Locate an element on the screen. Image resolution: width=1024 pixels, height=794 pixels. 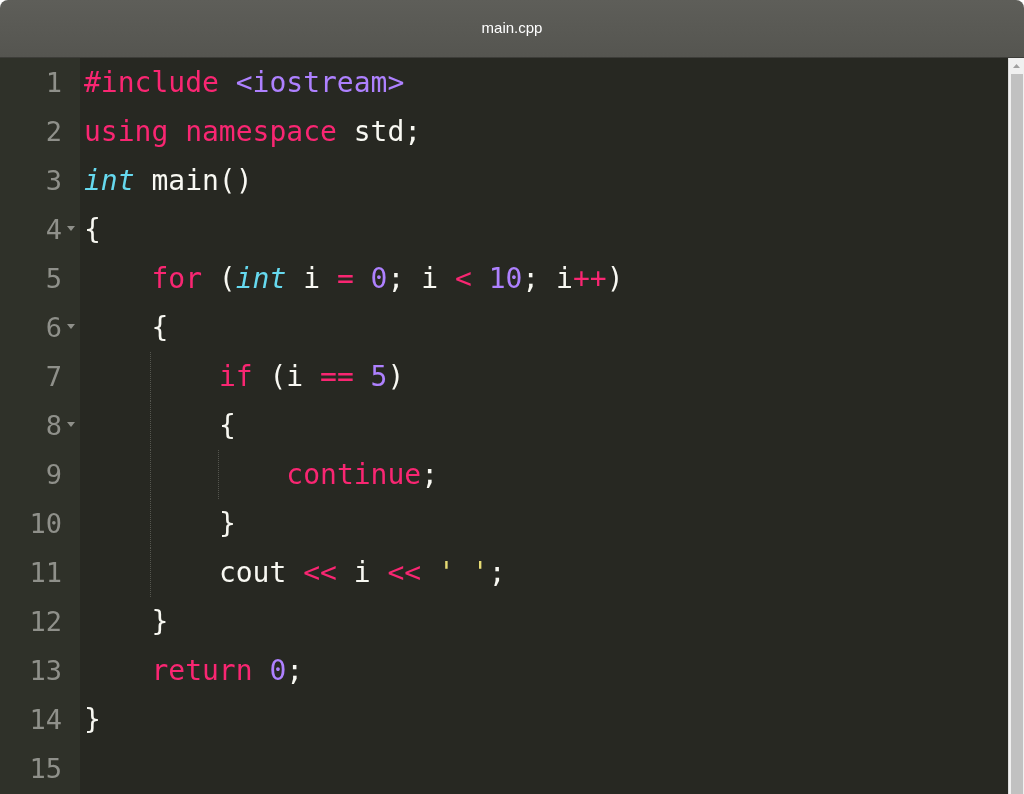
scrollbar is located at coordinates (1016, 426).